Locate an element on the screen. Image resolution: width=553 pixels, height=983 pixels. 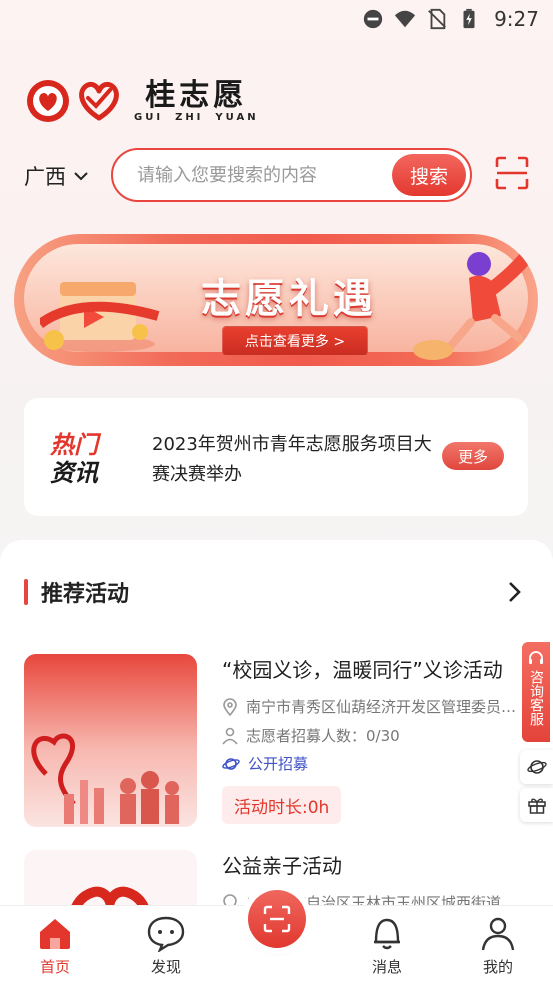
region-selector: 广西 is located at coordinates (56, 176).